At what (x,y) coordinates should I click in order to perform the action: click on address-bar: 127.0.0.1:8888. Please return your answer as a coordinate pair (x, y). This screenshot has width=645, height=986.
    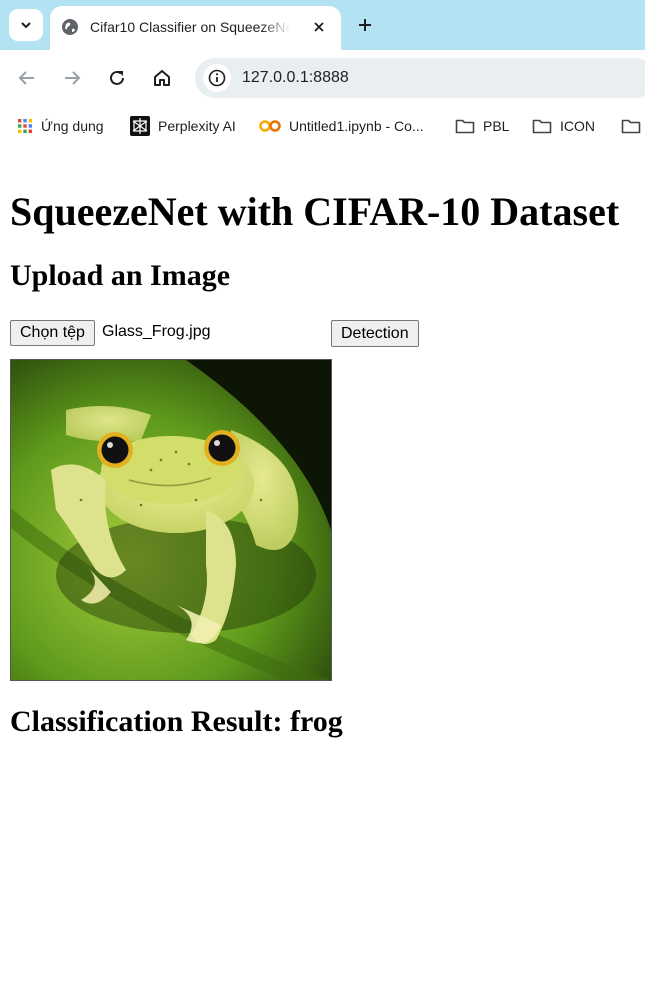
    Looking at the image, I should click on (420, 78).